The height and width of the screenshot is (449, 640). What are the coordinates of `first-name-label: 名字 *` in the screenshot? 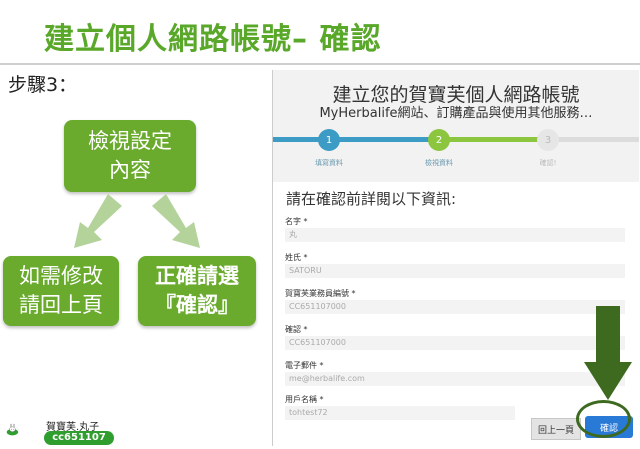 It's located at (296, 221).